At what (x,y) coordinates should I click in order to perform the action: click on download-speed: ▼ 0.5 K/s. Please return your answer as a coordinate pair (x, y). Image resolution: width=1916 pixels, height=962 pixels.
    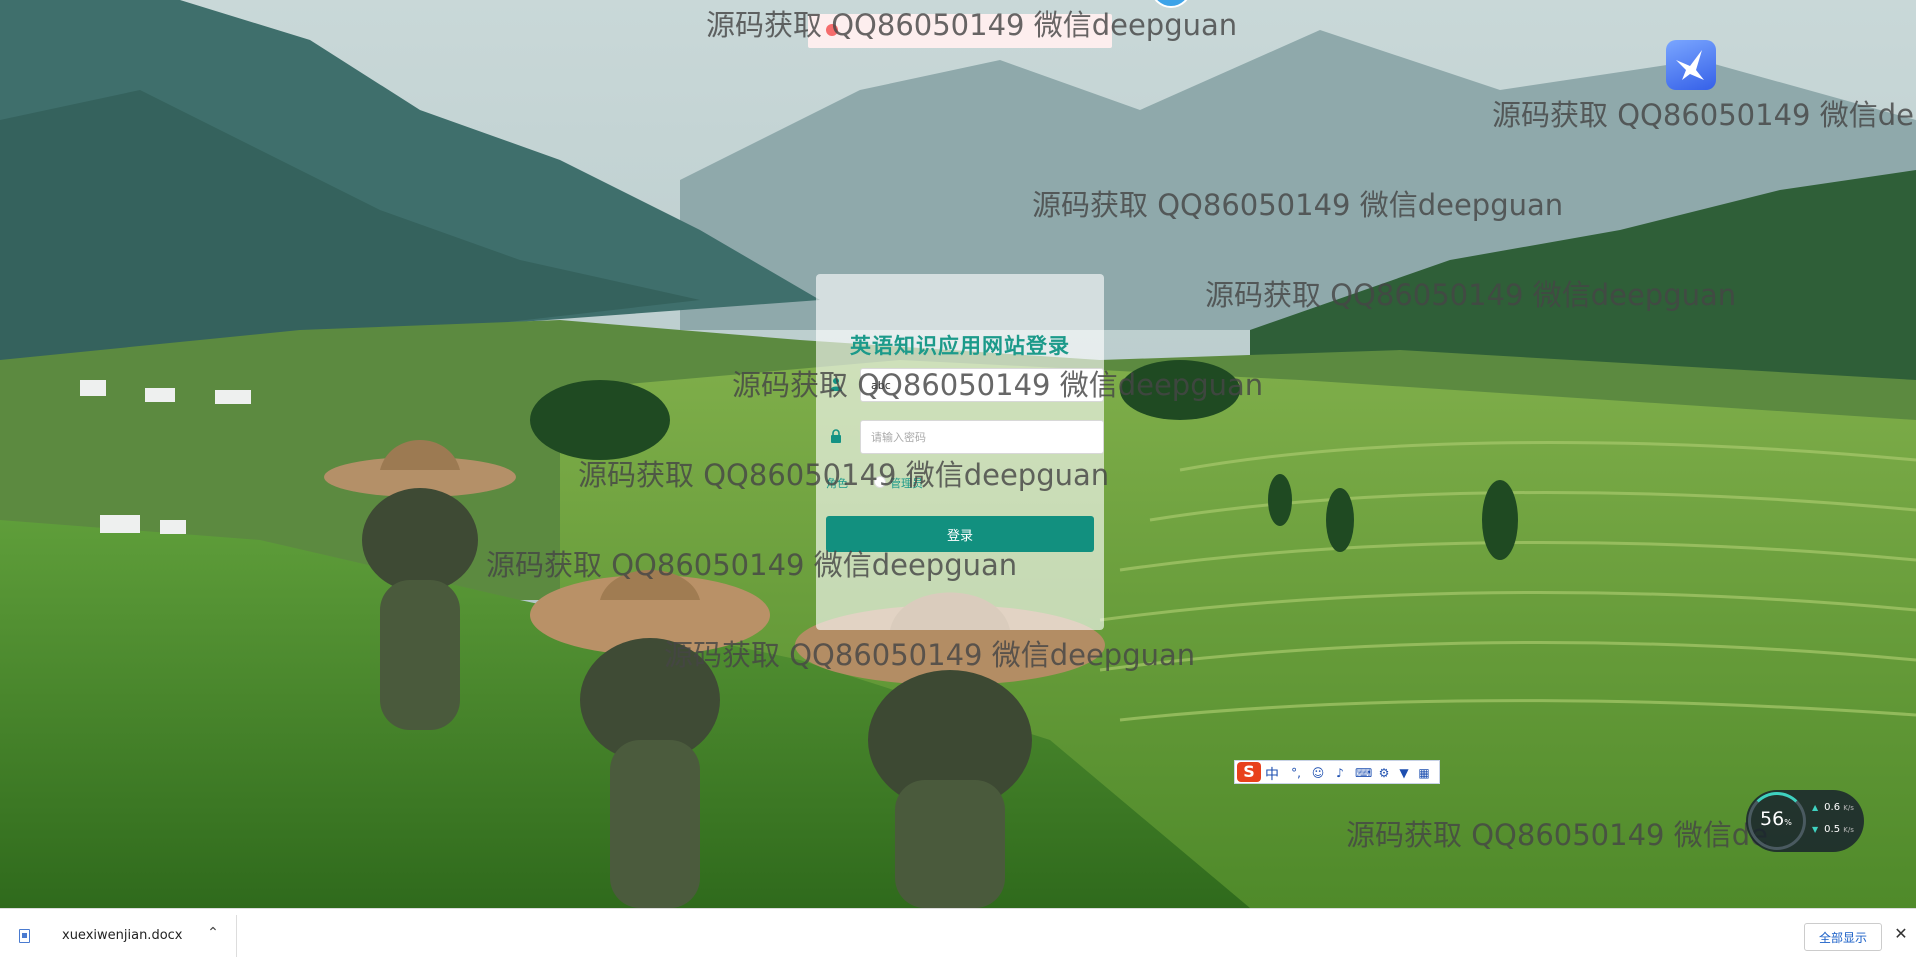
    Looking at the image, I should click on (1833, 829).